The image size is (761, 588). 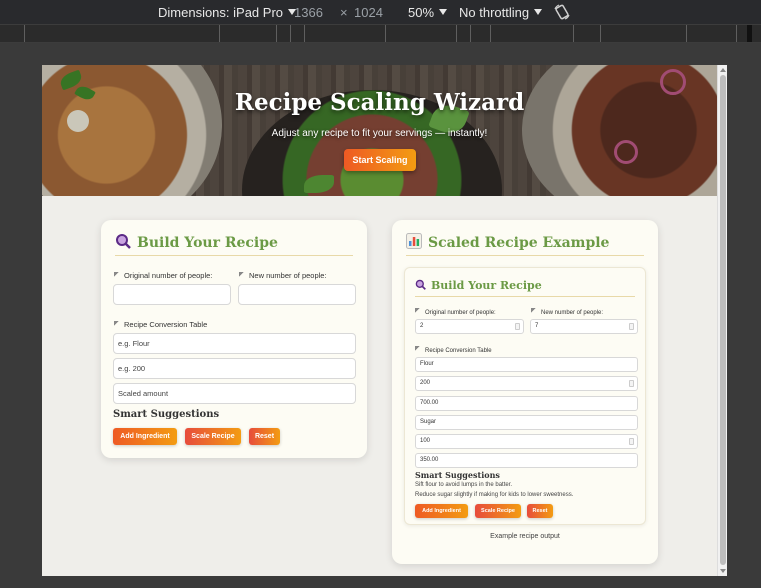 What do you see at coordinates (207, 243) in the screenshot?
I see `card-title-text: Build Your Recipe` at bounding box center [207, 243].